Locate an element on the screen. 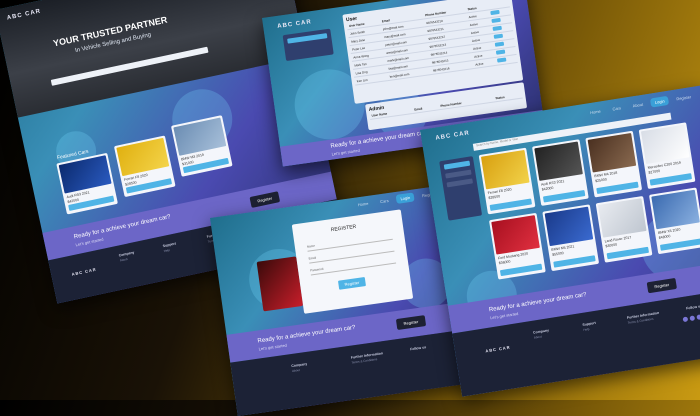 The image size is (700, 416). nav-register: Register is located at coordinates (684, 97).